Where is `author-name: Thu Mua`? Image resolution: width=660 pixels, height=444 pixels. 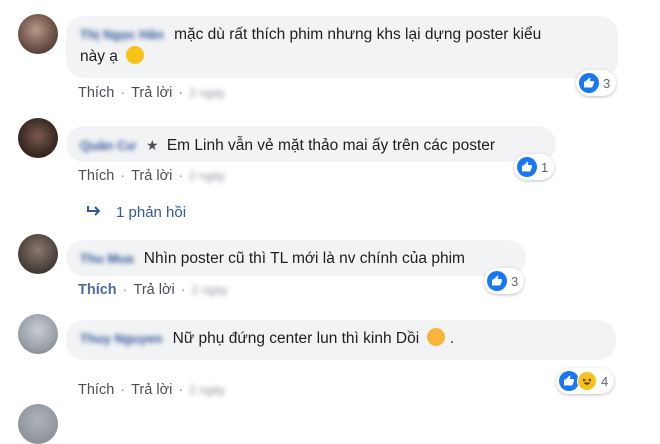 author-name: Thu Mua is located at coordinates (106, 259).